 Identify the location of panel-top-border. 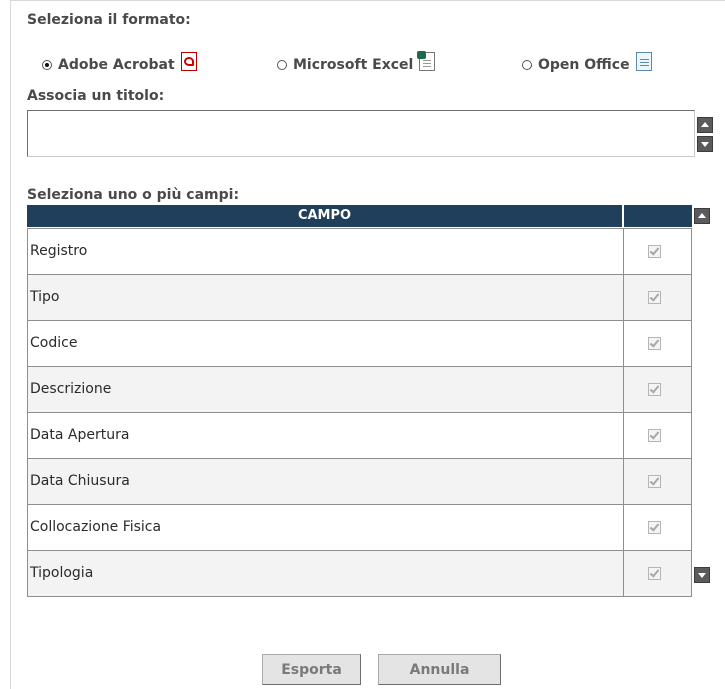
(367, 0).